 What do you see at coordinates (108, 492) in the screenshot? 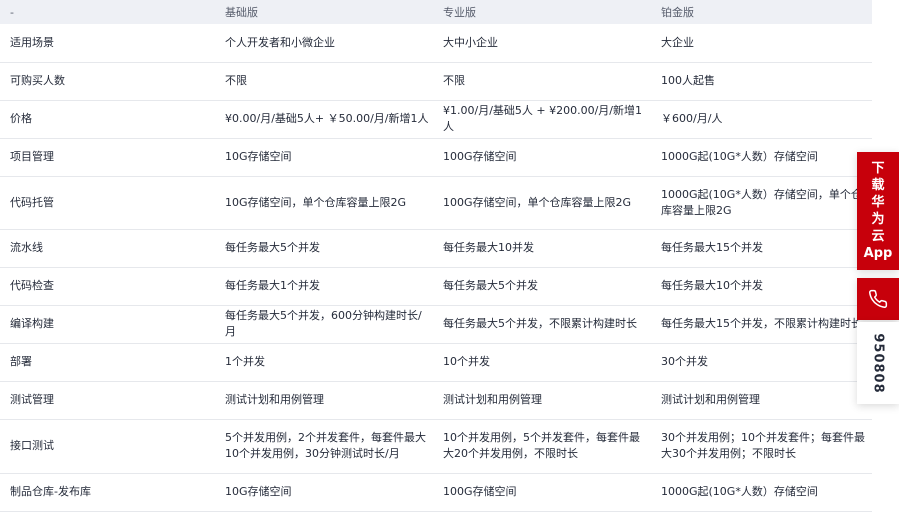
I see `cell-feature: 制品仓库-发布库` at bounding box center [108, 492].